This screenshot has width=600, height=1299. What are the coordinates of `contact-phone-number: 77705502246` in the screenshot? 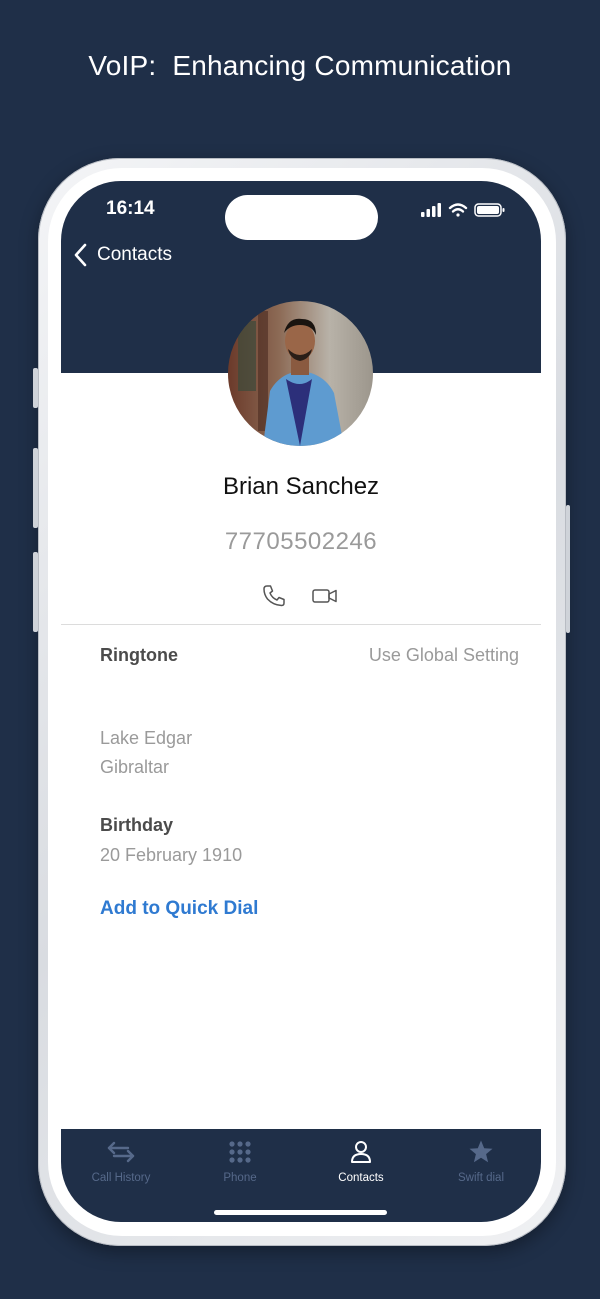 It's located at (301, 541).